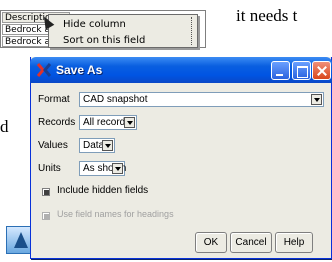 The image size is (332, 262). What do you see at coordinates (54, 99) in the screenshot?
I see `format-label: Format` at bounding box center [54, 99].